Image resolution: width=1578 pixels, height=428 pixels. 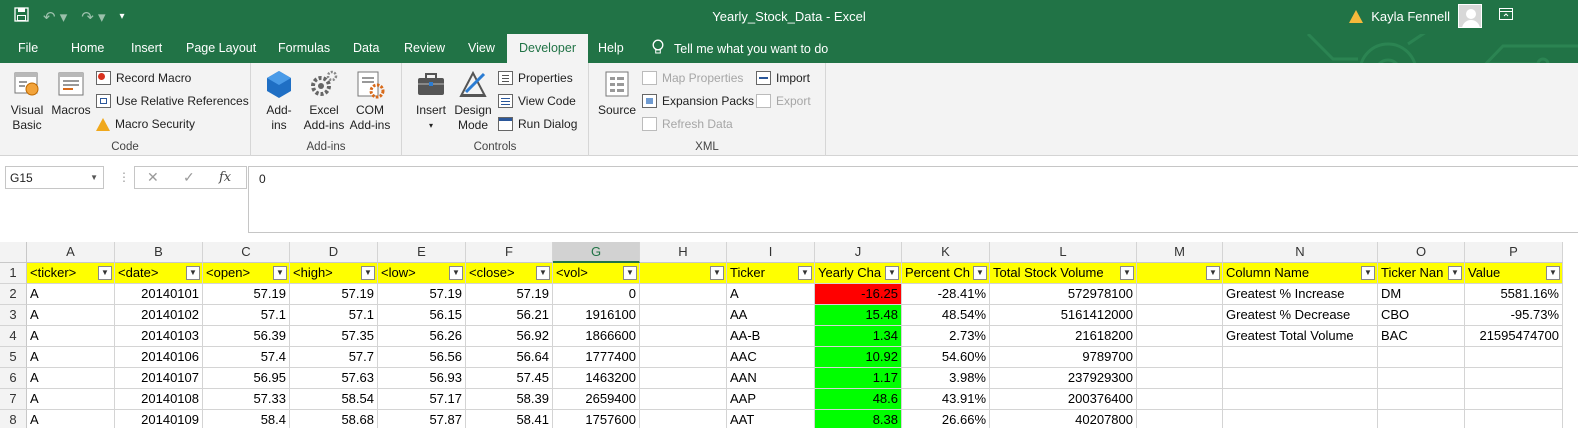 What do you see at coordinates (246, 419) in the screenshot?
I see `cell-c8: 58.4` at bounding box center [246, 419].